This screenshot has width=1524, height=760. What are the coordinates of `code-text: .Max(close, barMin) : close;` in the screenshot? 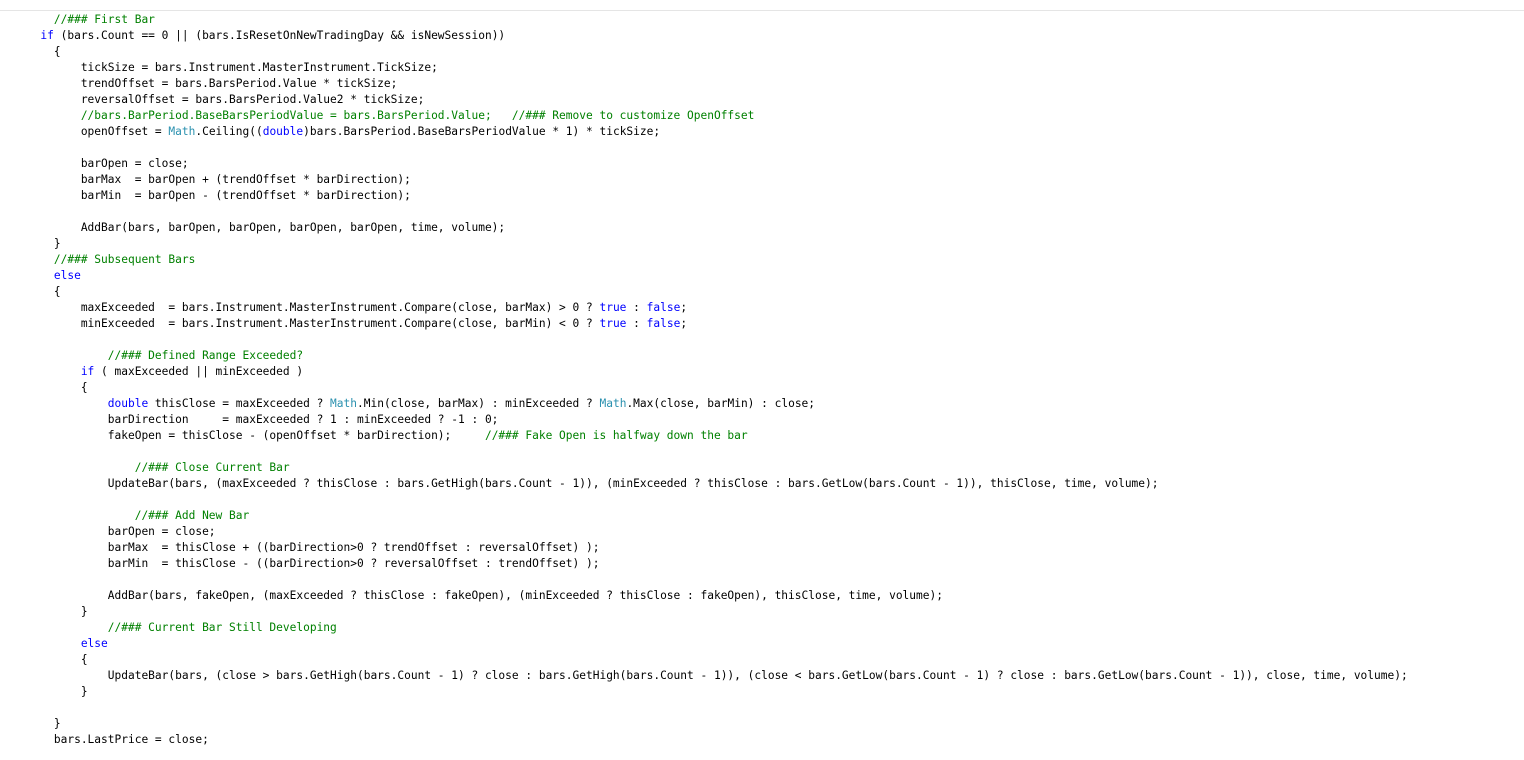 It's located at (721, 403).